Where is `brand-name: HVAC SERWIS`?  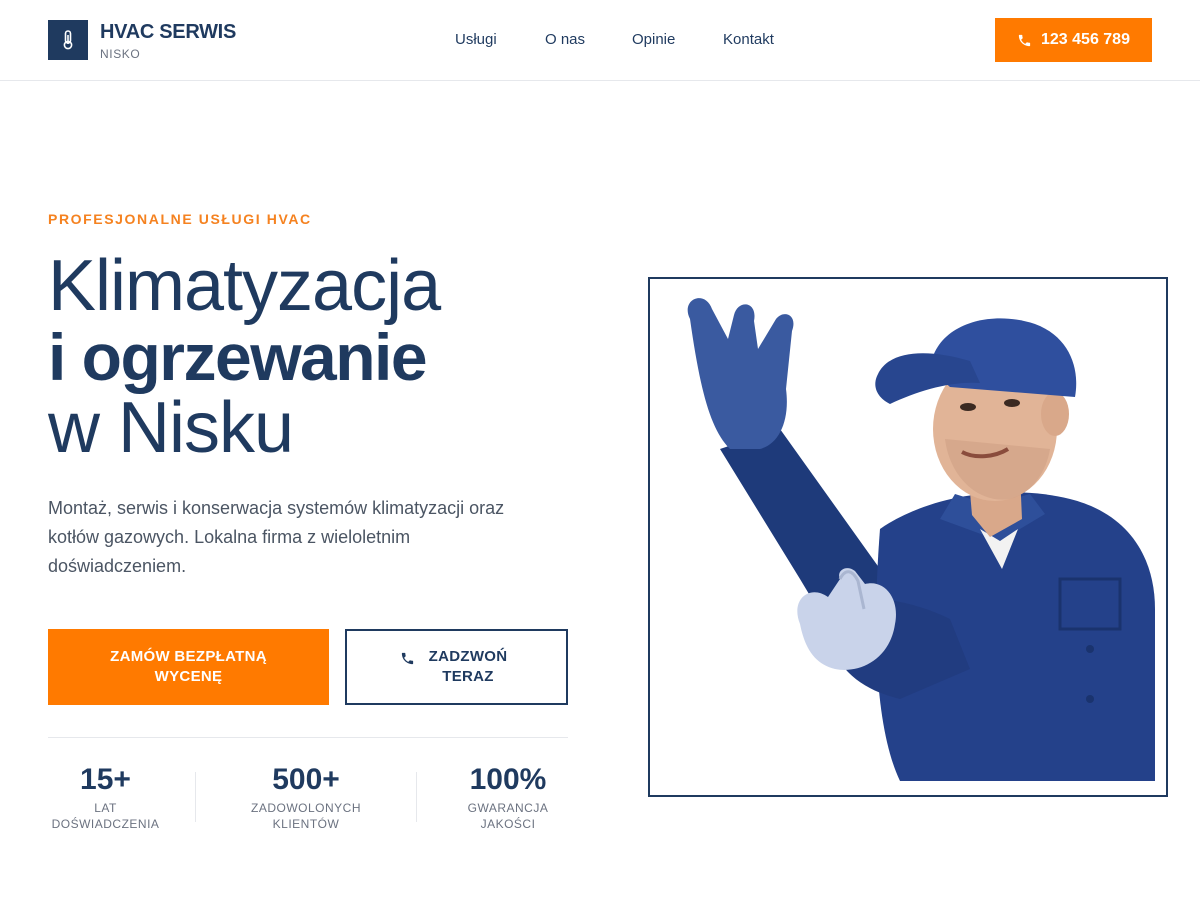
brand-name: HVAC SERWIS is located at coordinates (168, 32).